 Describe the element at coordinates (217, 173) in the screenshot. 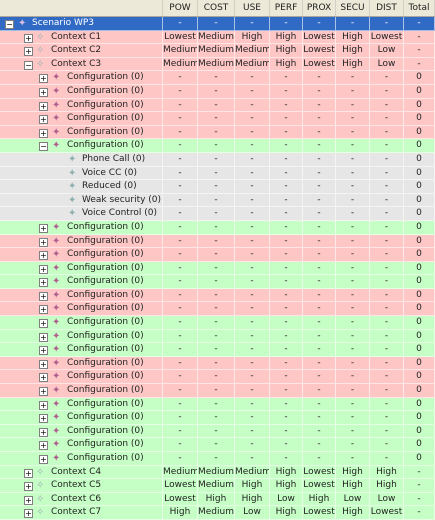

I see `tree-row: ✦ Voice CC (0) - - - - - - -0` at that location.